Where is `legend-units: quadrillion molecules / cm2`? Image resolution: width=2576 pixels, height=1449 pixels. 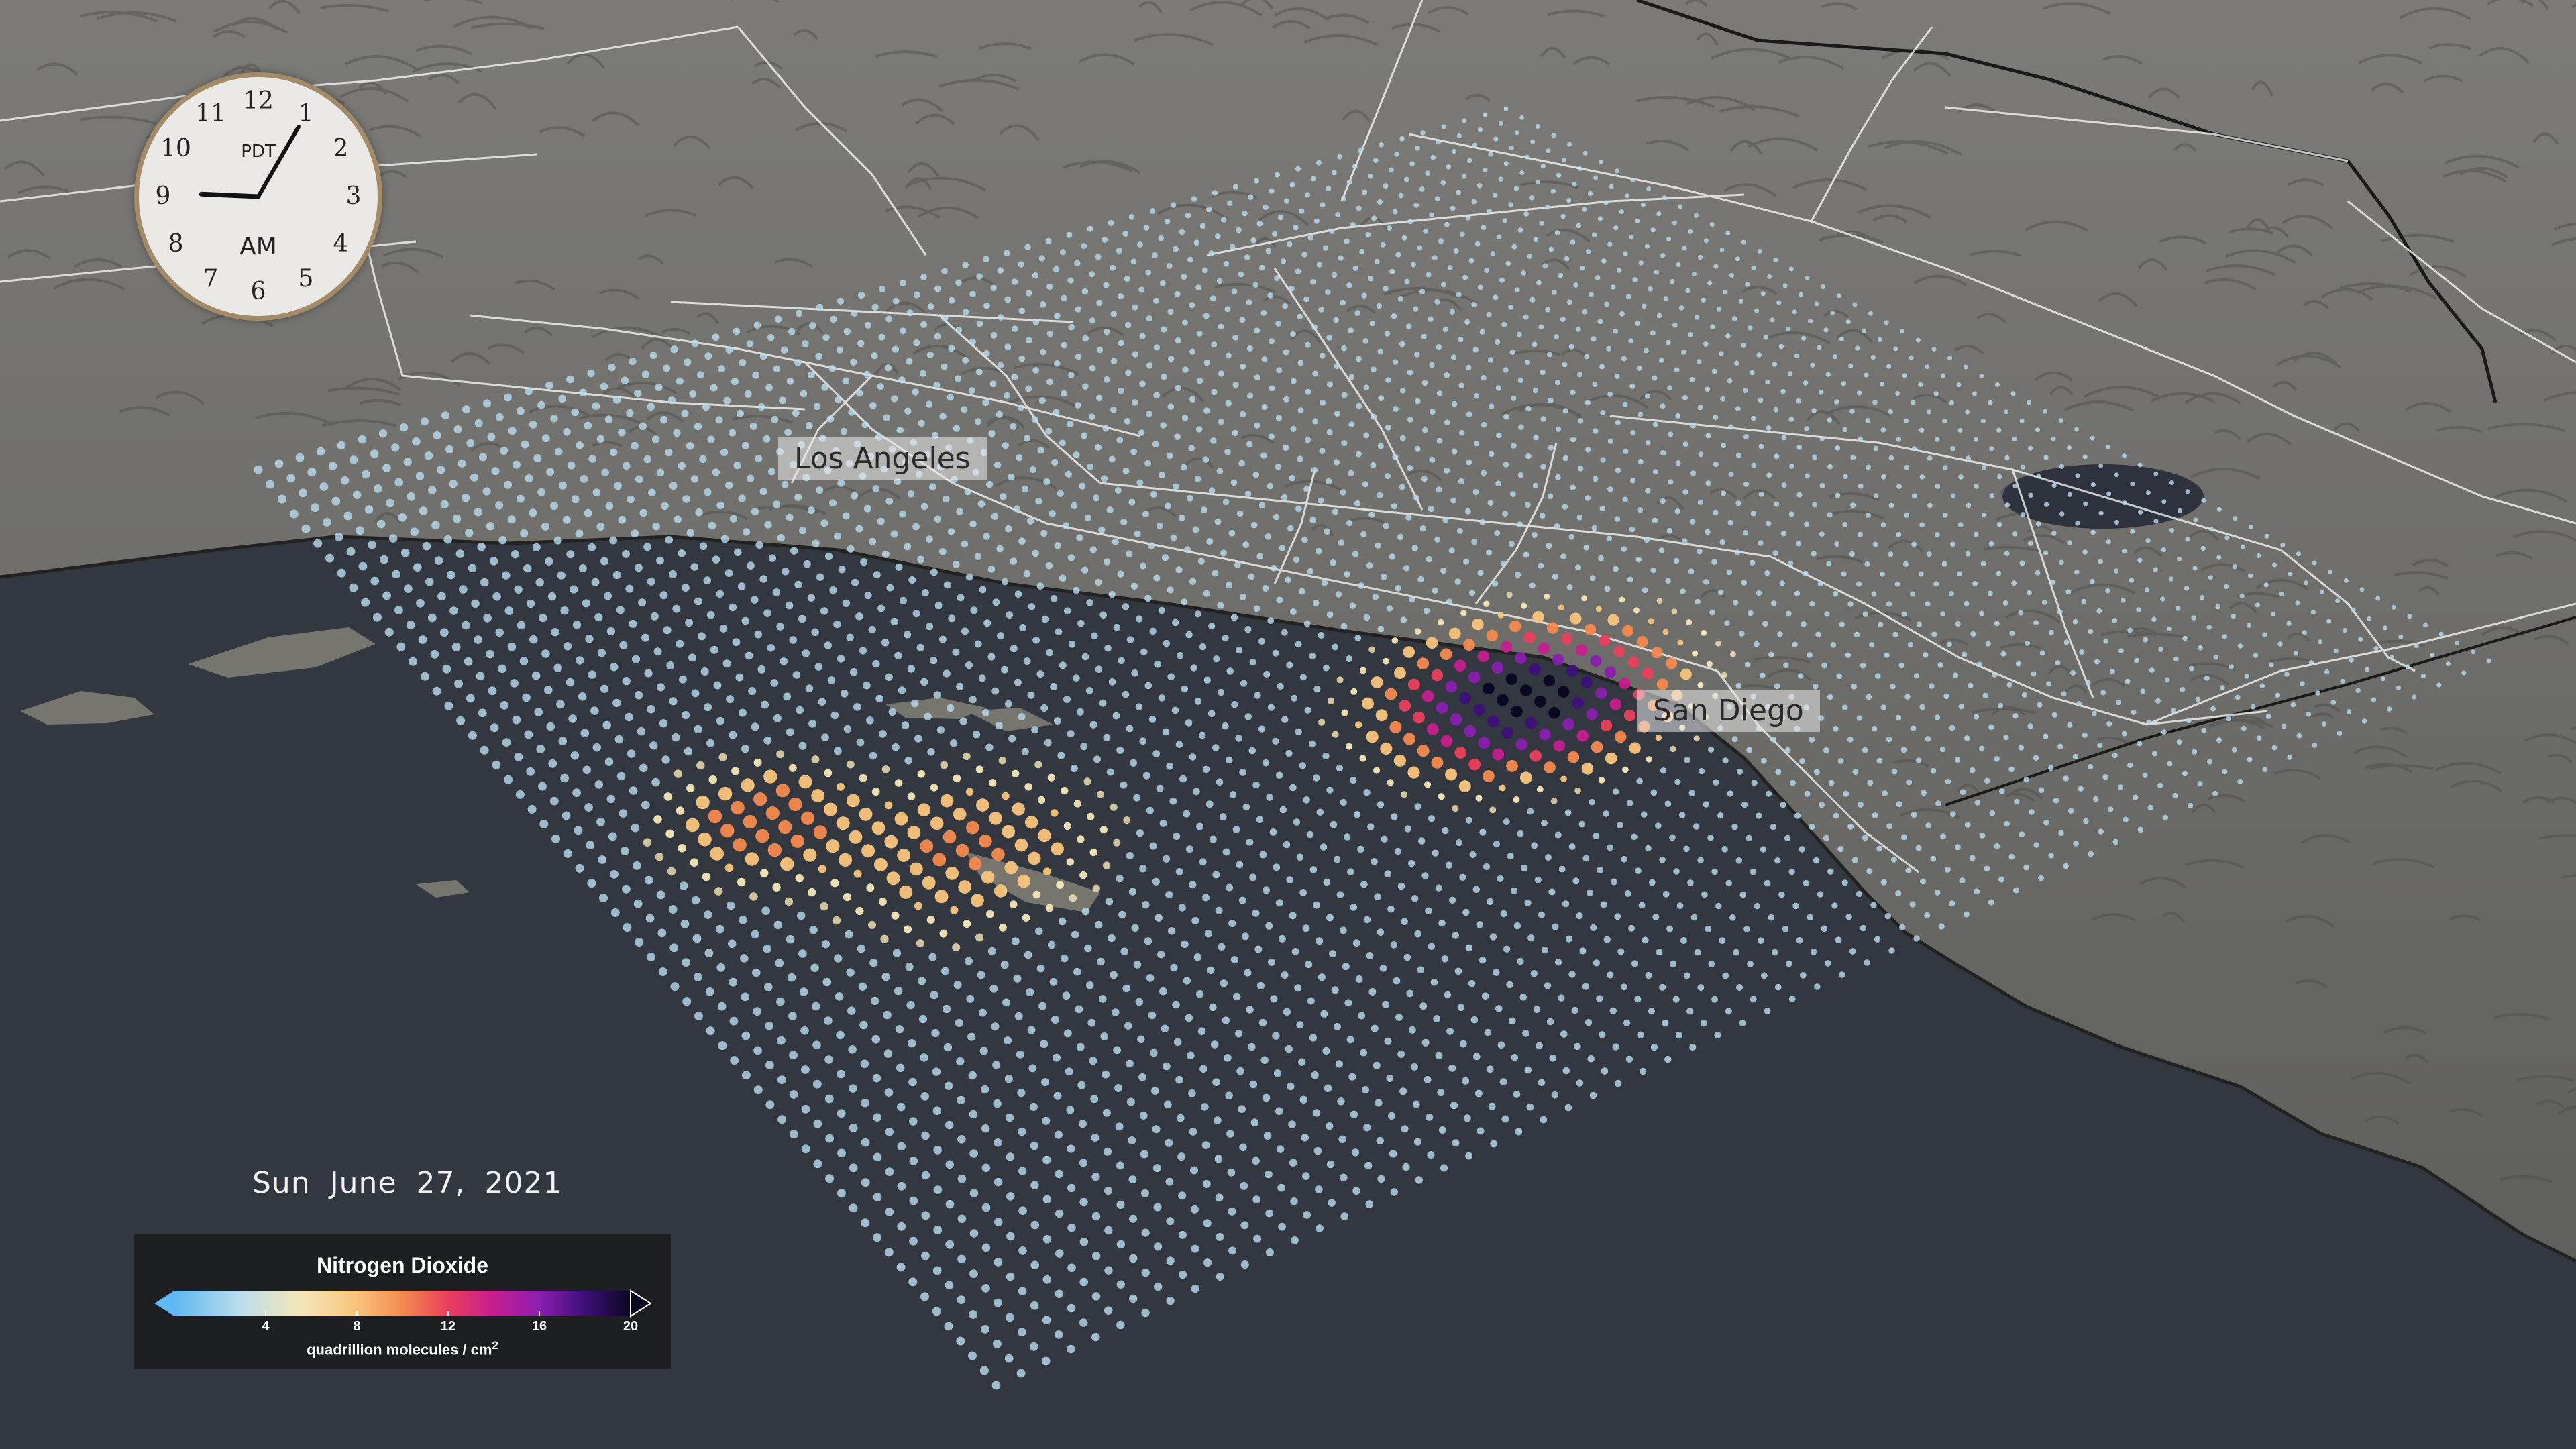 legend-units: quadrillion molecules / cm2 is located at coordinates (402, 1348).